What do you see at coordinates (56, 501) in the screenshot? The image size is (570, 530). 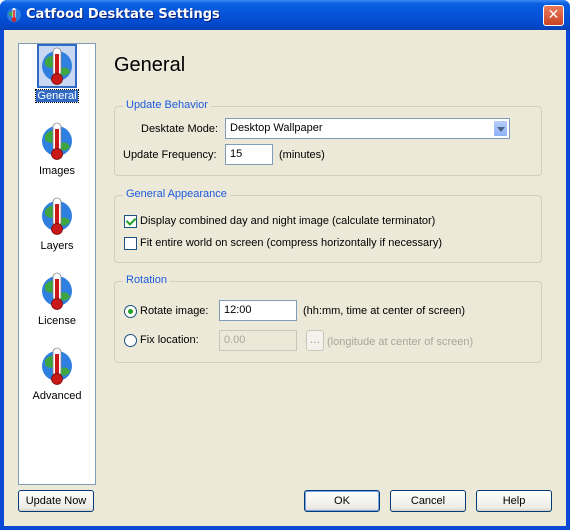 I see `update-now-button: Update Now` at bounding box center [56, 501].